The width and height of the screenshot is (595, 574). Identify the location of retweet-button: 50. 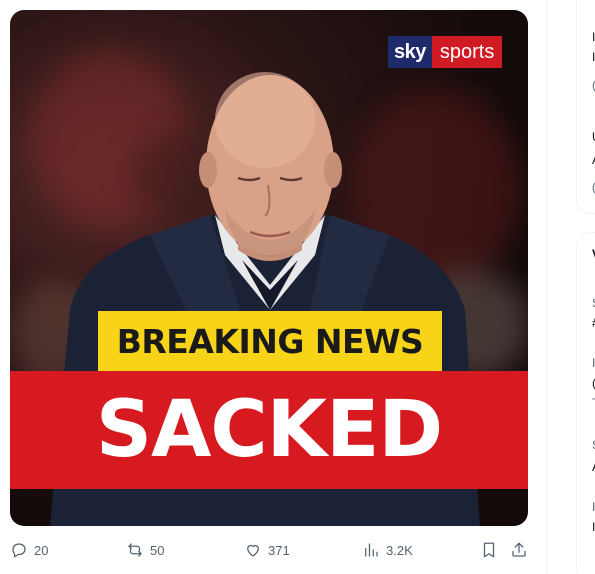
(145, 550).